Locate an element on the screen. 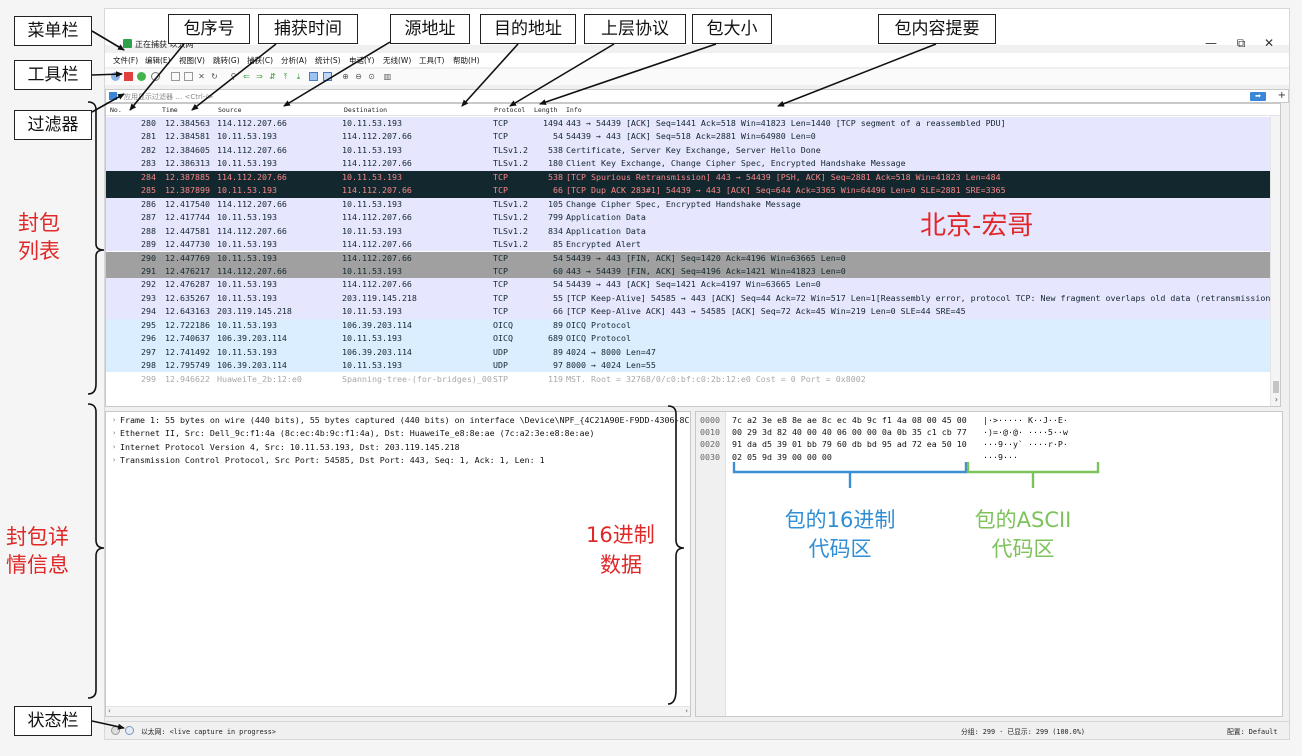  packet-time: 12.741492 is located at coordinates (187, 351).